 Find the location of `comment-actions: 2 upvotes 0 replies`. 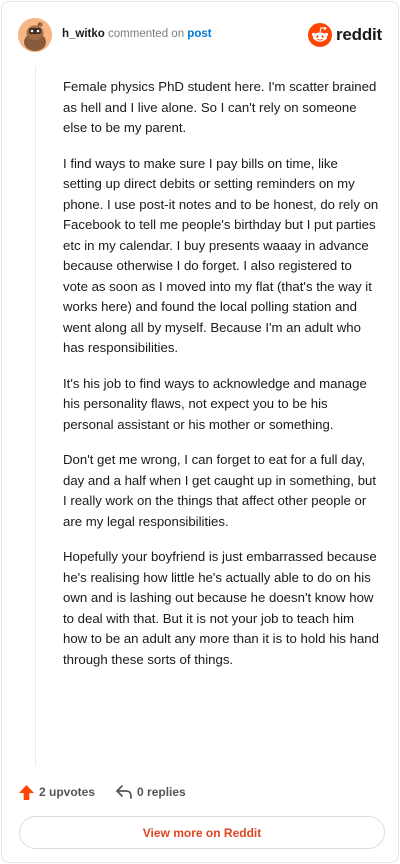

comment-actions: 2 upvotes 0 replies is located at coordinates (102, 792).